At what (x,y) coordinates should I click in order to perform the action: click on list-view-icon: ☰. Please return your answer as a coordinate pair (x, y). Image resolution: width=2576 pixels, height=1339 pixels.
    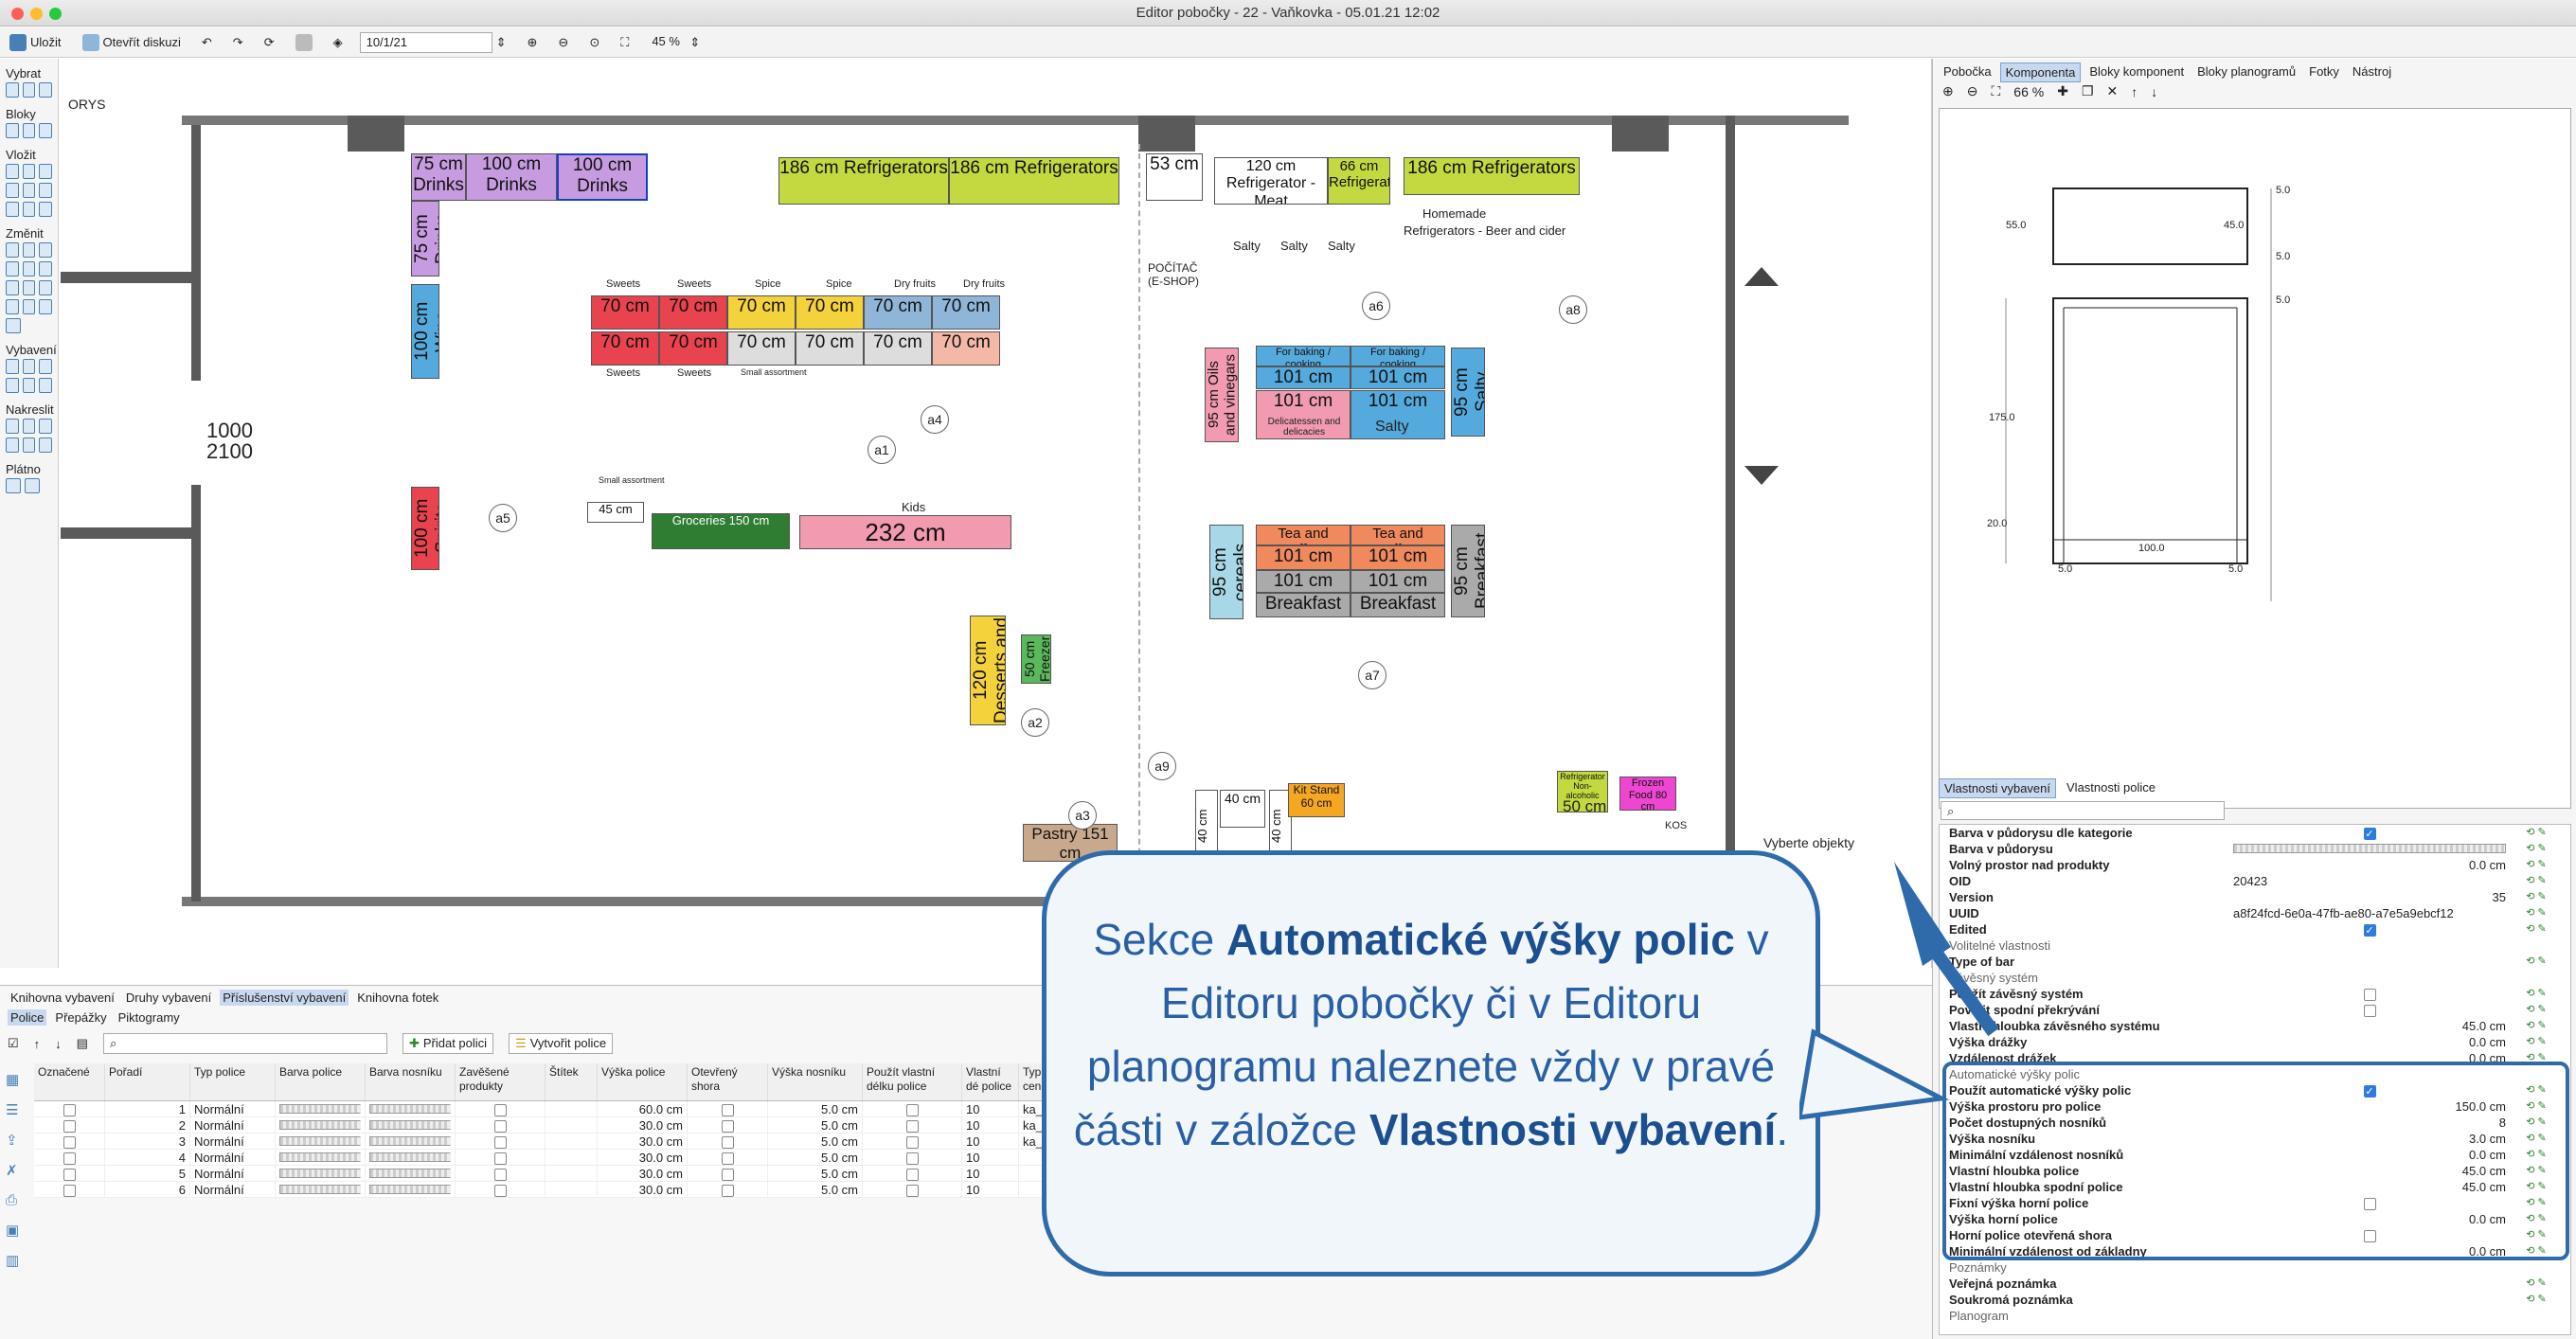
    Looking at the image, I should click on (17, 1109).